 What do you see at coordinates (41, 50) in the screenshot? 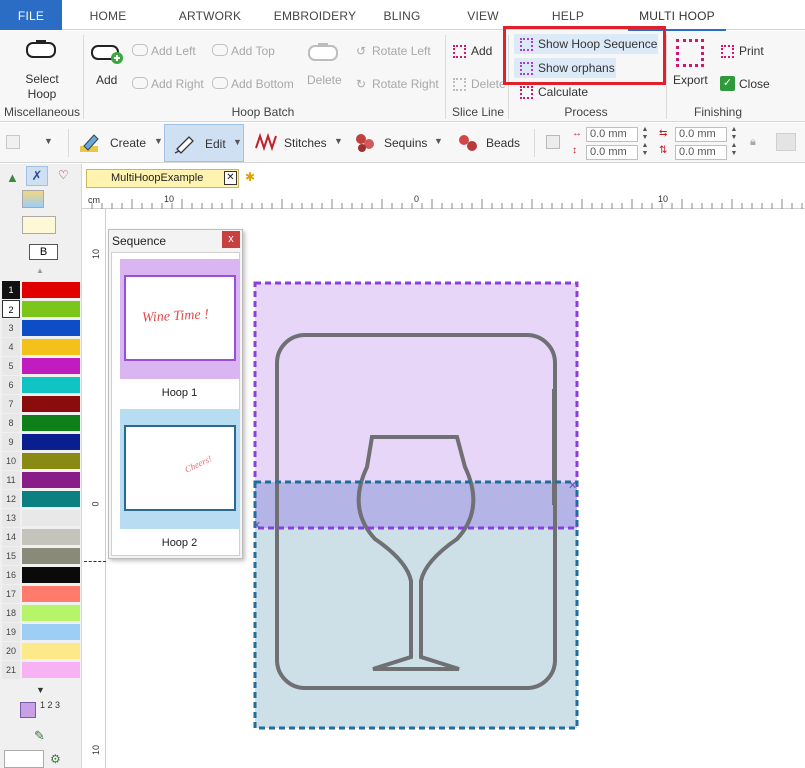
I see `select-hoop-button` at bounding box center [41, 50].